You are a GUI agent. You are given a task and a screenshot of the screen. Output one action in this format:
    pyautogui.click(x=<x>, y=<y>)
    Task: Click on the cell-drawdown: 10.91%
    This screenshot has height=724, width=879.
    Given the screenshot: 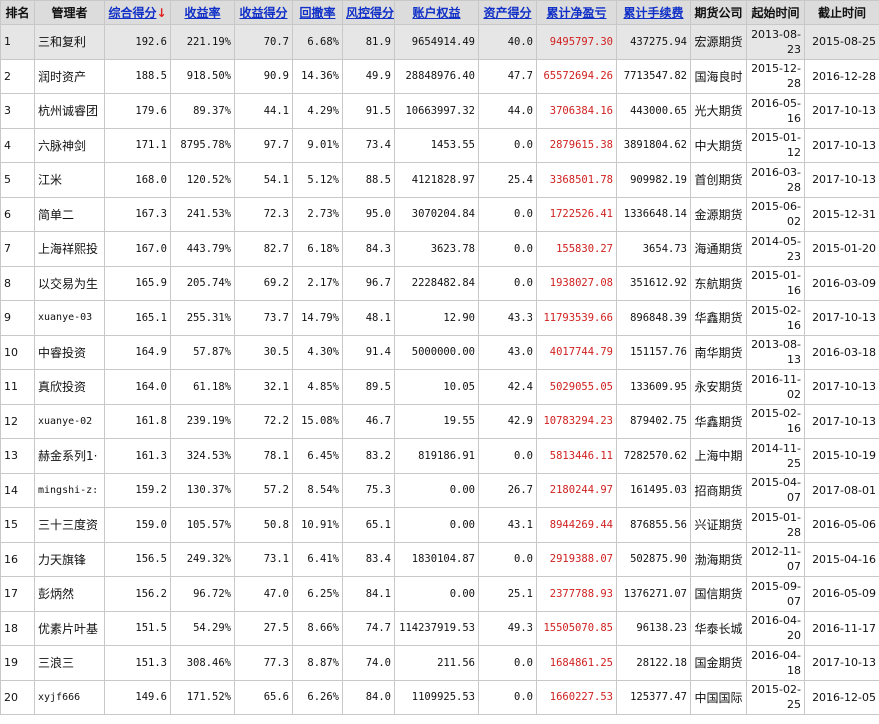 What is the action you would take?
    pyautogui.click(x=317, y=525)
    